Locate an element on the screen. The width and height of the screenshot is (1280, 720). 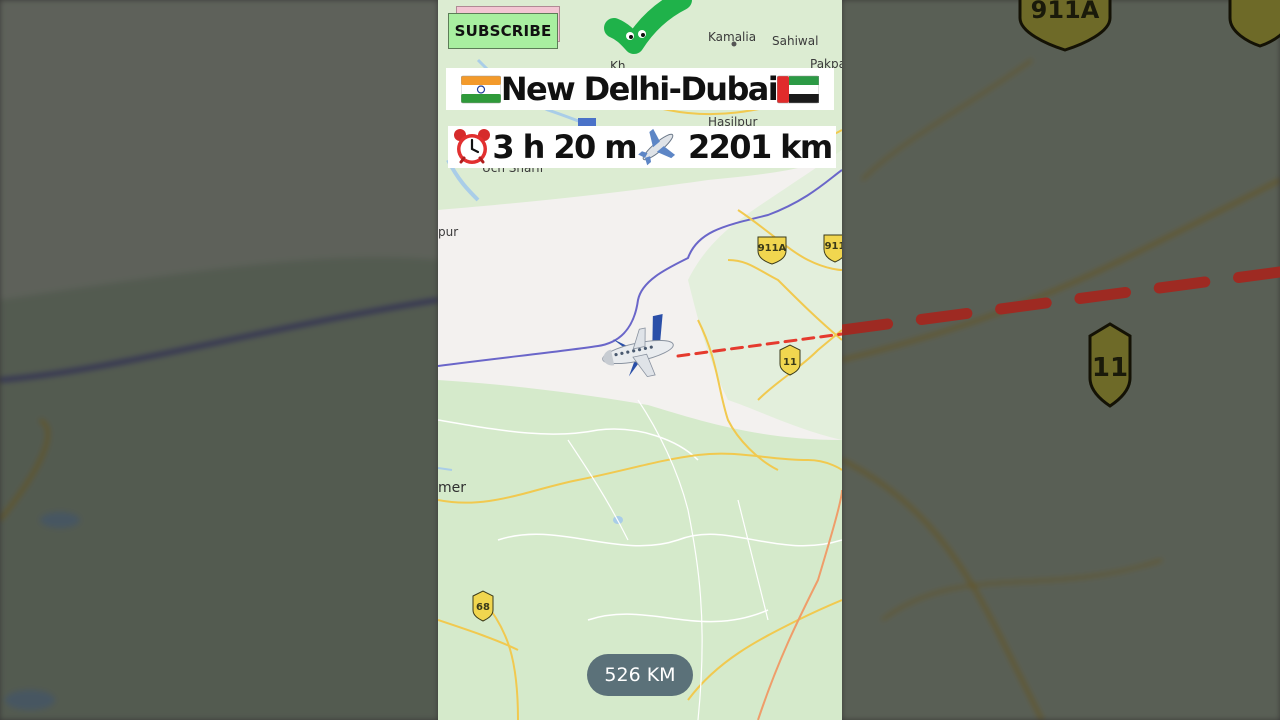
trip-duration: 3 h 20 m is located at coordinates (564, 147).